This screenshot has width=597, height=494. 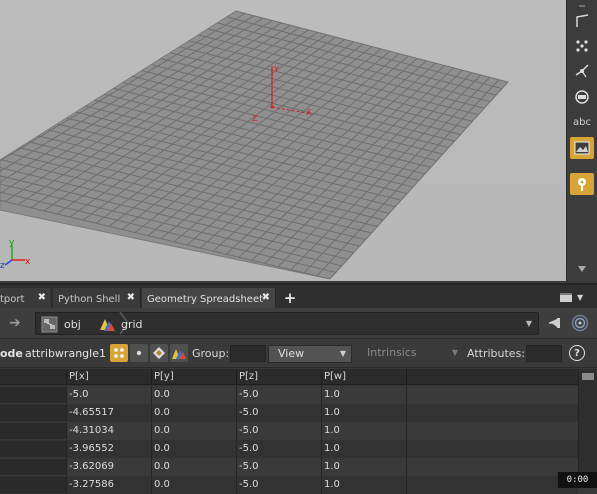 What do you see at coordinates (582, 46) in the screenshot?
I see `snap-grid-icon` at bounding box center [582, 46].